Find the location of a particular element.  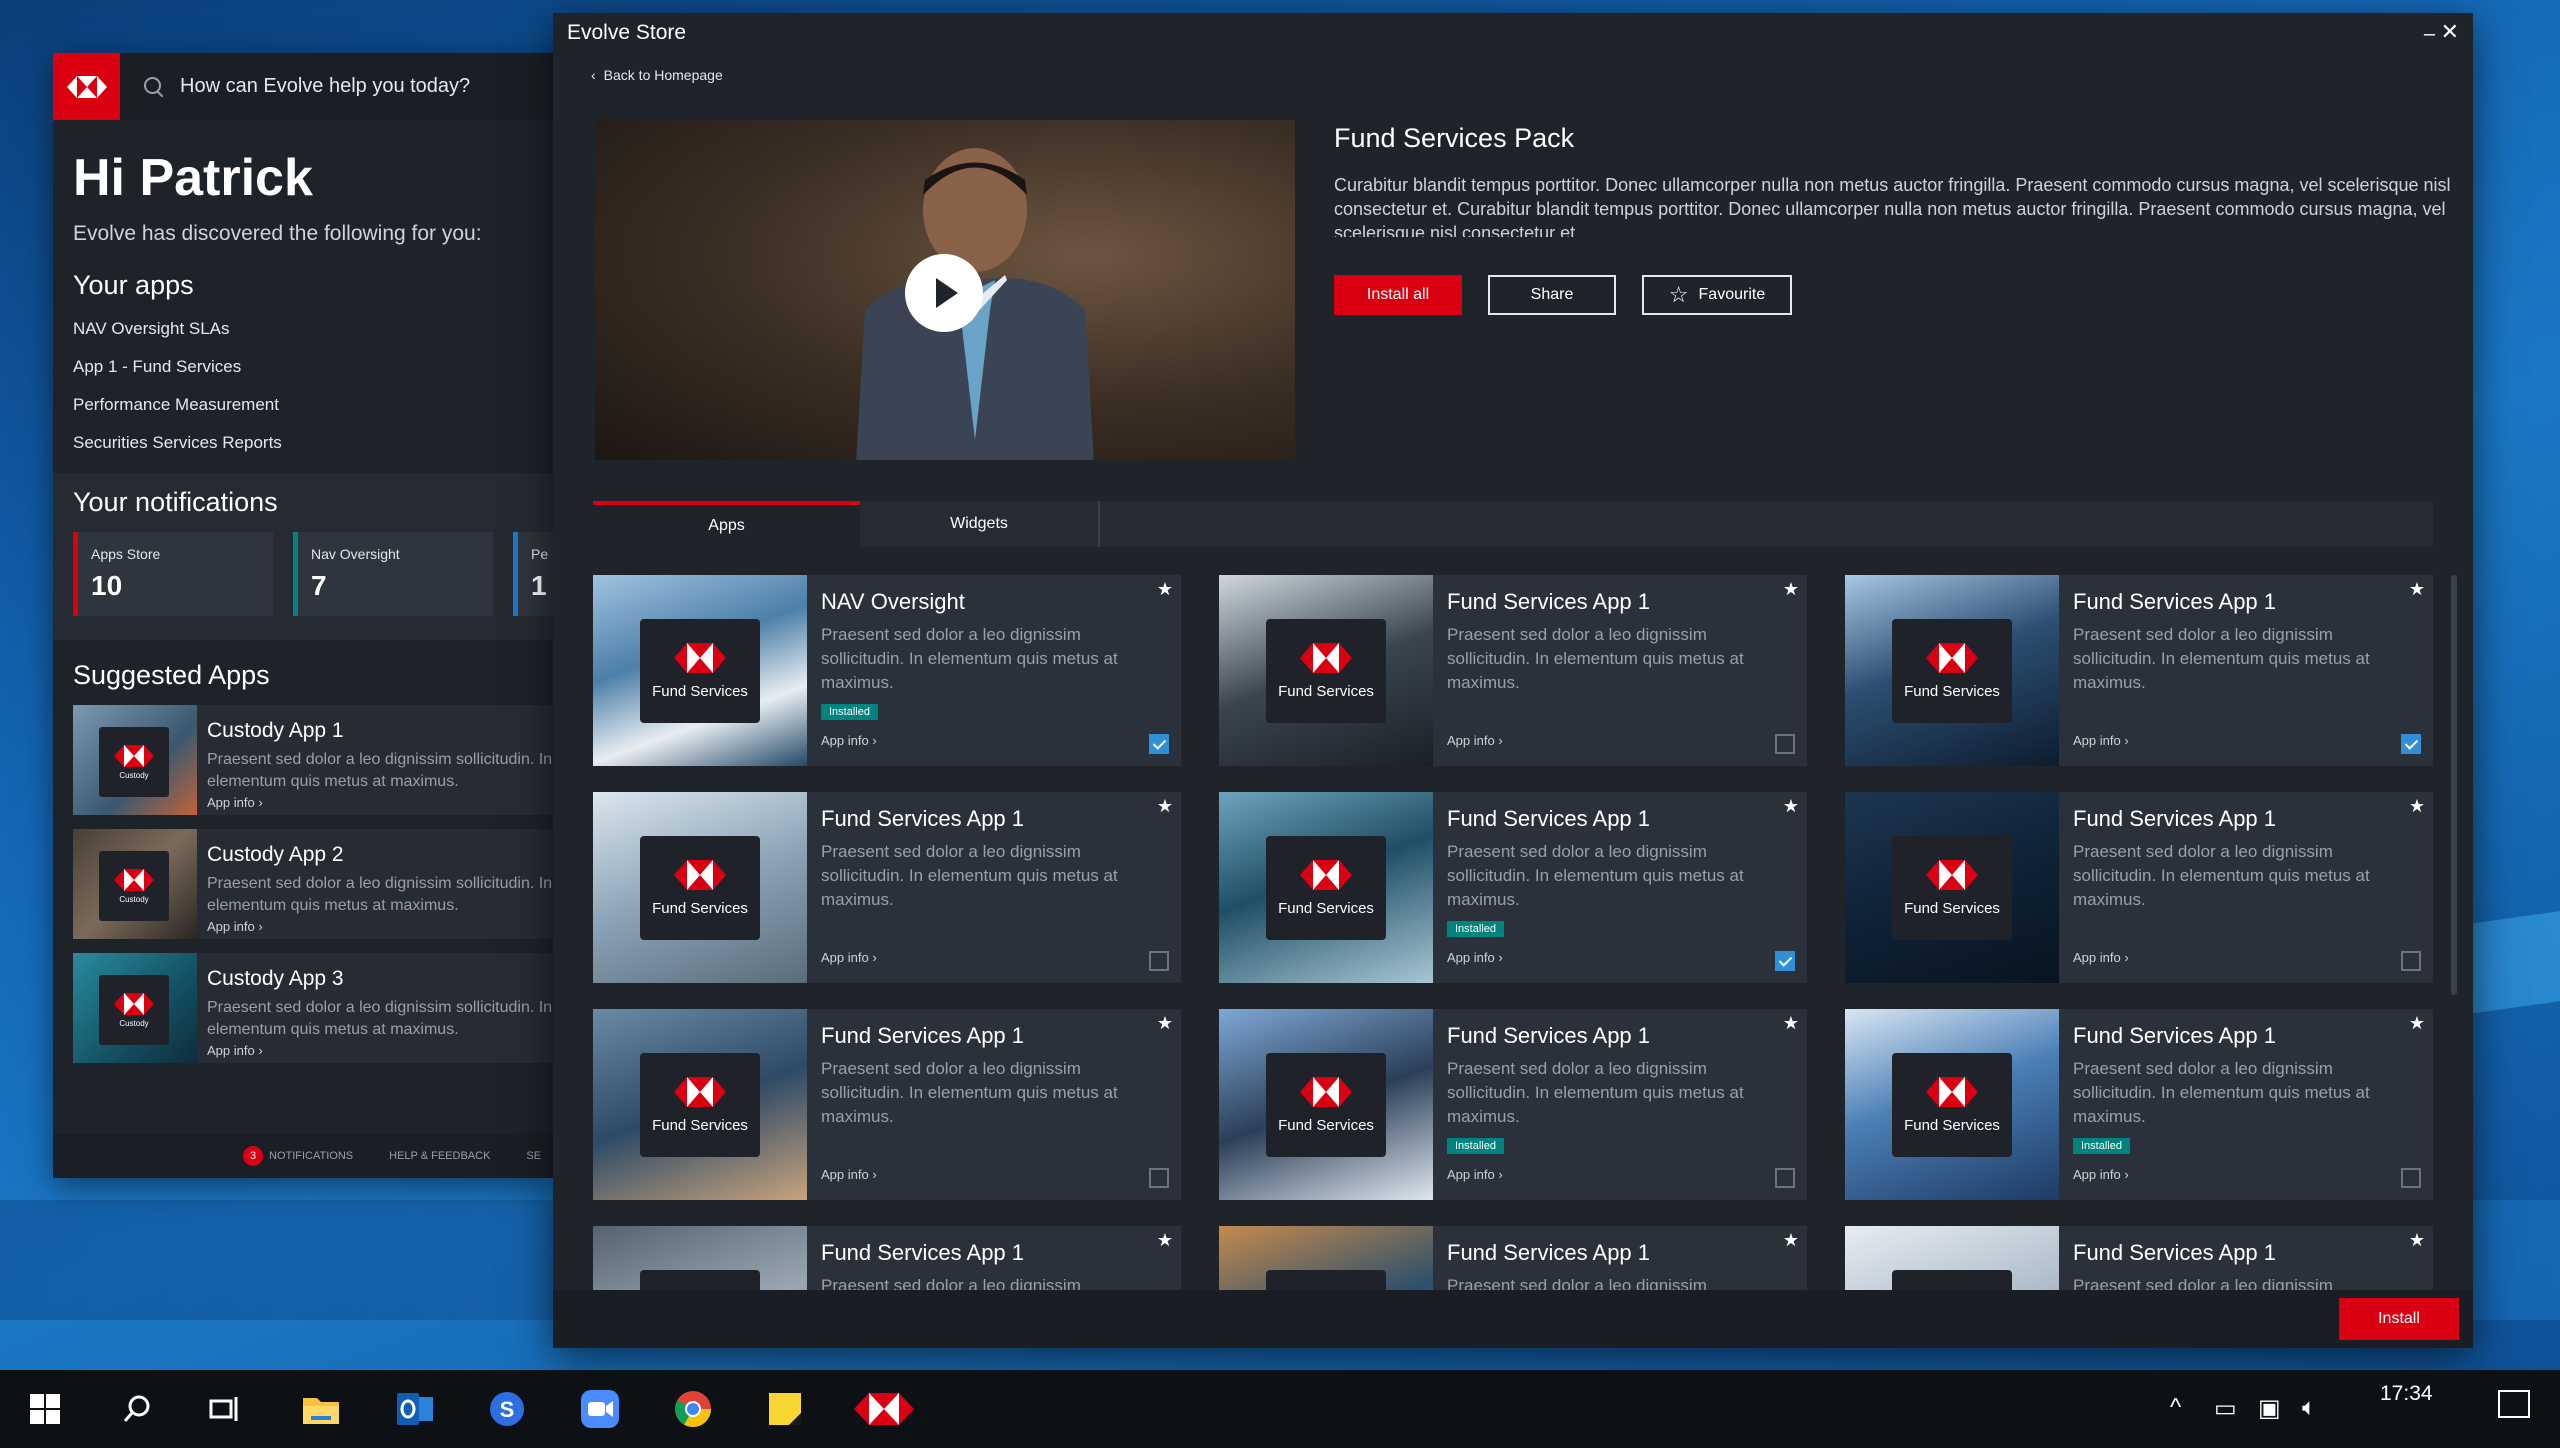

hsbc-evolve-icon is located at coordinates (884, 1409).